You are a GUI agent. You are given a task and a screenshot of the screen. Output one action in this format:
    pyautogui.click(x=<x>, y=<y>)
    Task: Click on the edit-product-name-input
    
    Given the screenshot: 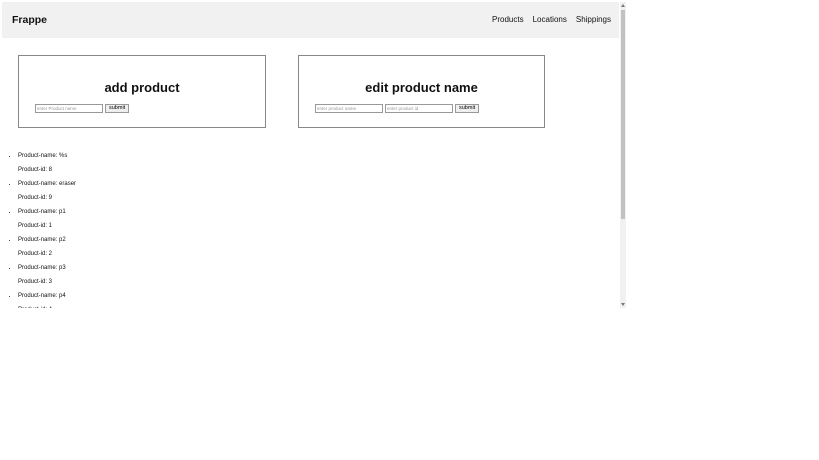 What is the action you would take?
    pyautogui.click(x=349, y=108)
    